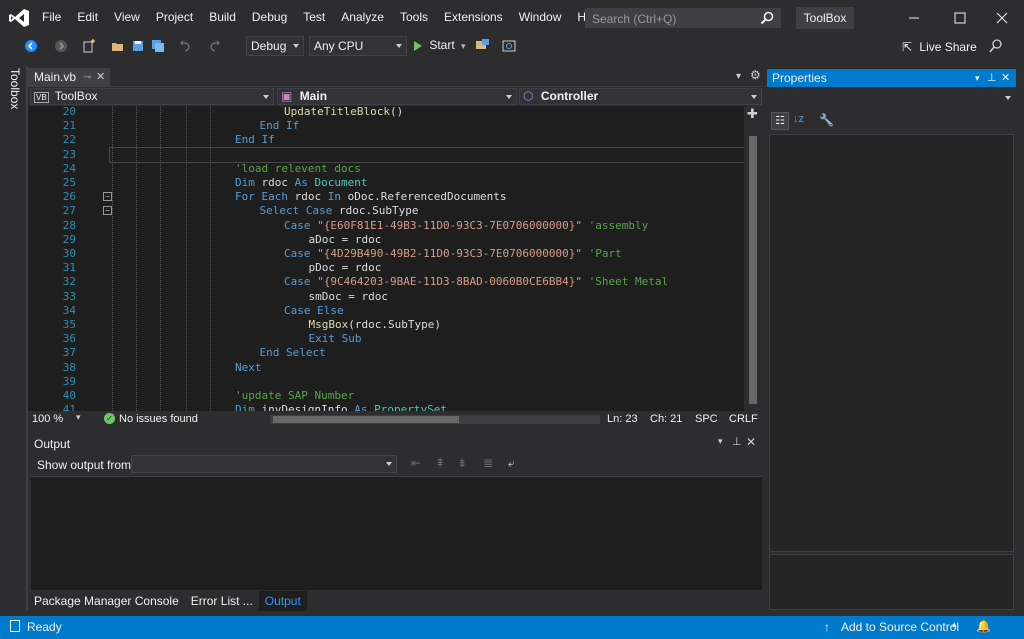 This screenshot has width=1024, height=639. What do you see at coordinates (666, 419) in the screenshot?
I see `column-number: Ch: 21` at bounding box center [666, 419].